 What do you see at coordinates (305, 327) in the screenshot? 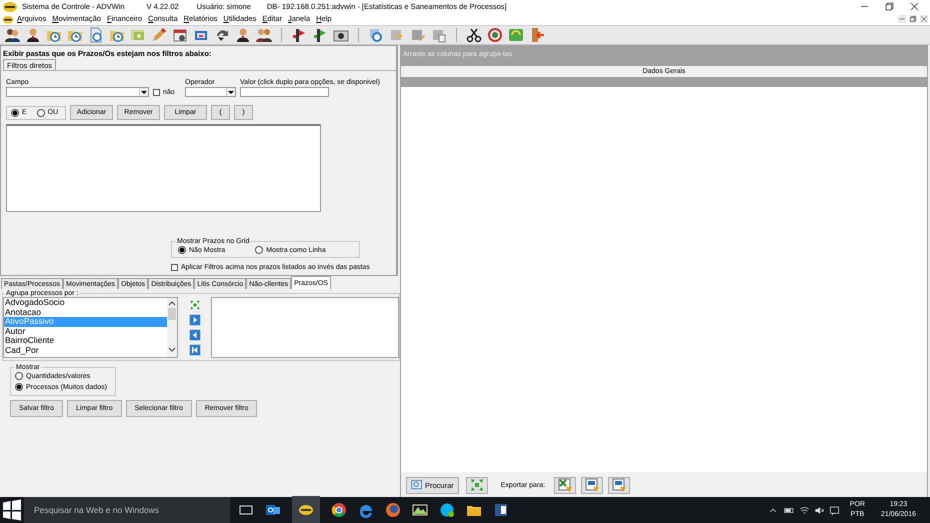
I see `grouped-field-list` at bounding box center [305, 327].